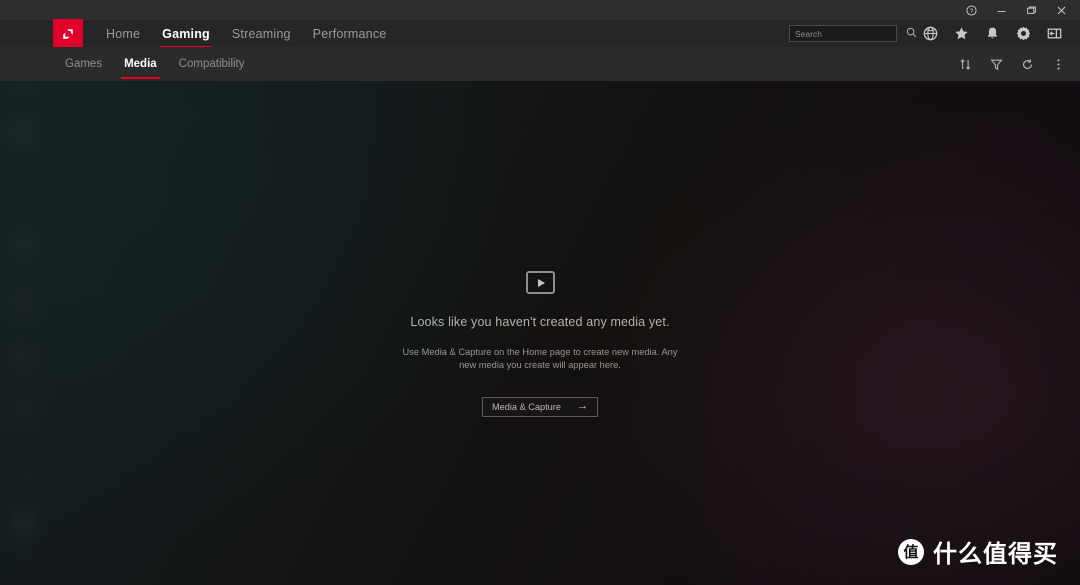 The height and width of the screenshot is (585, 1080). I want to click on sub-nav-actions, so click(1015, 64).